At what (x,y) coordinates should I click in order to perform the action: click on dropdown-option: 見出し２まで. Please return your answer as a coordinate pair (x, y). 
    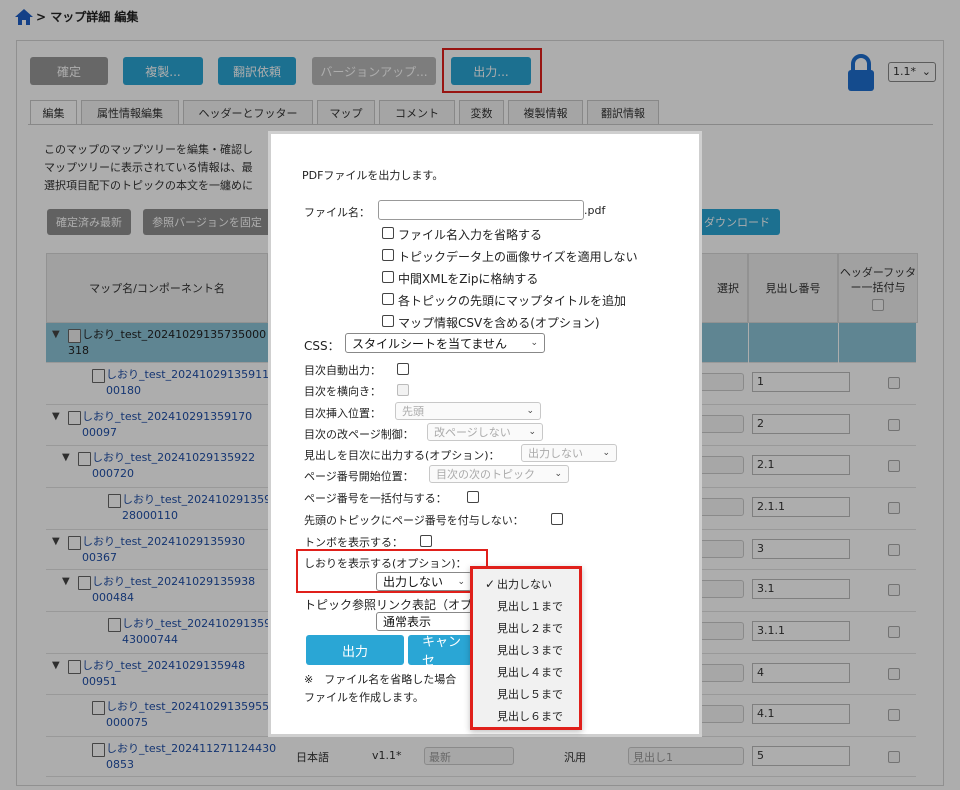
    Looking at the image, I should click on (526, 628).